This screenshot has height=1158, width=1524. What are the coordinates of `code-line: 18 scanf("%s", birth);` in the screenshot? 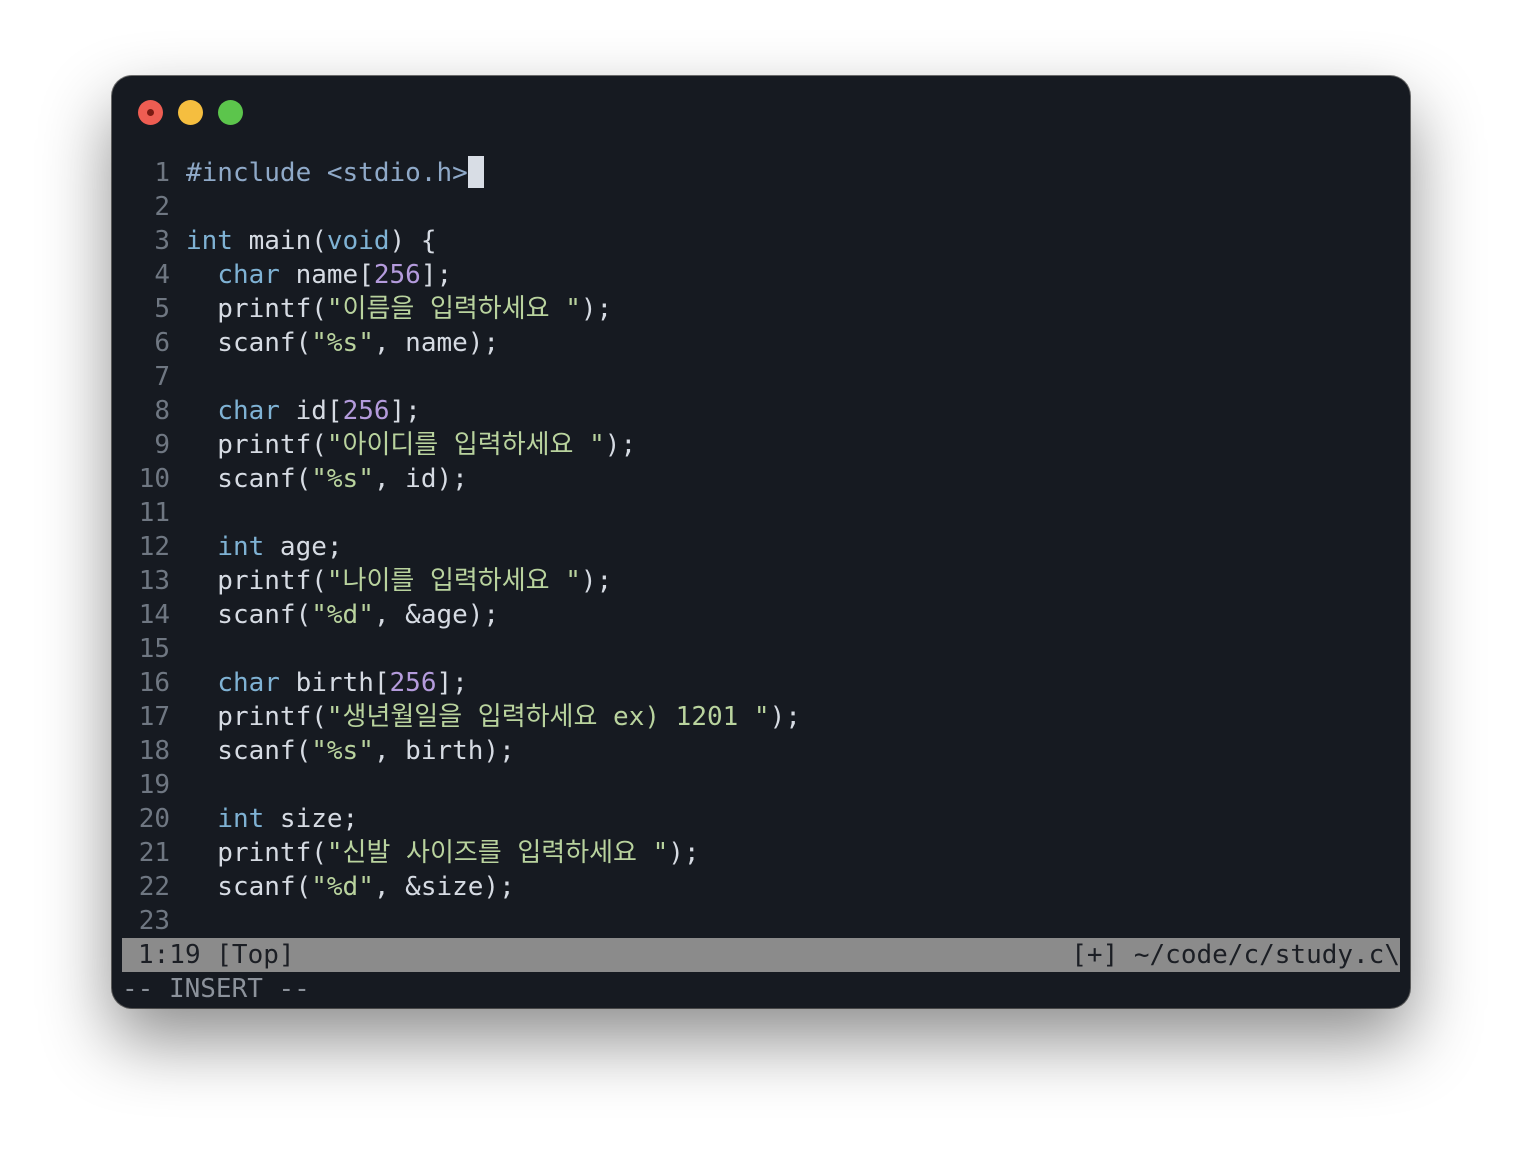 It's located at (761, 751).